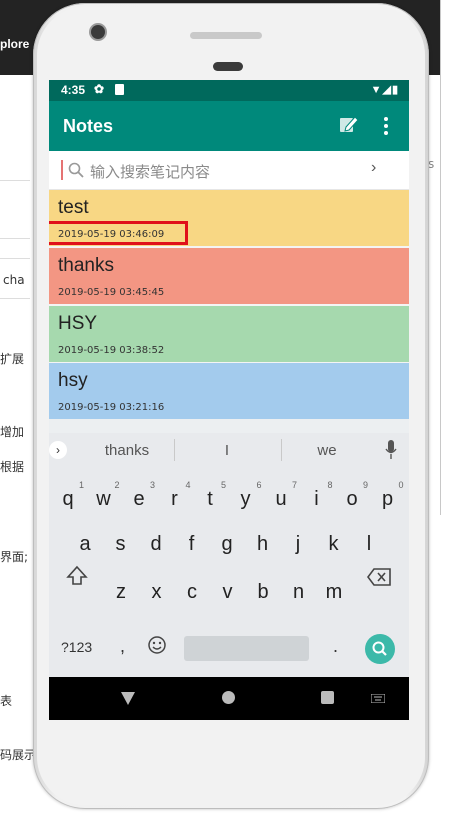  I want to click on key-k: k, so click(334, 544).